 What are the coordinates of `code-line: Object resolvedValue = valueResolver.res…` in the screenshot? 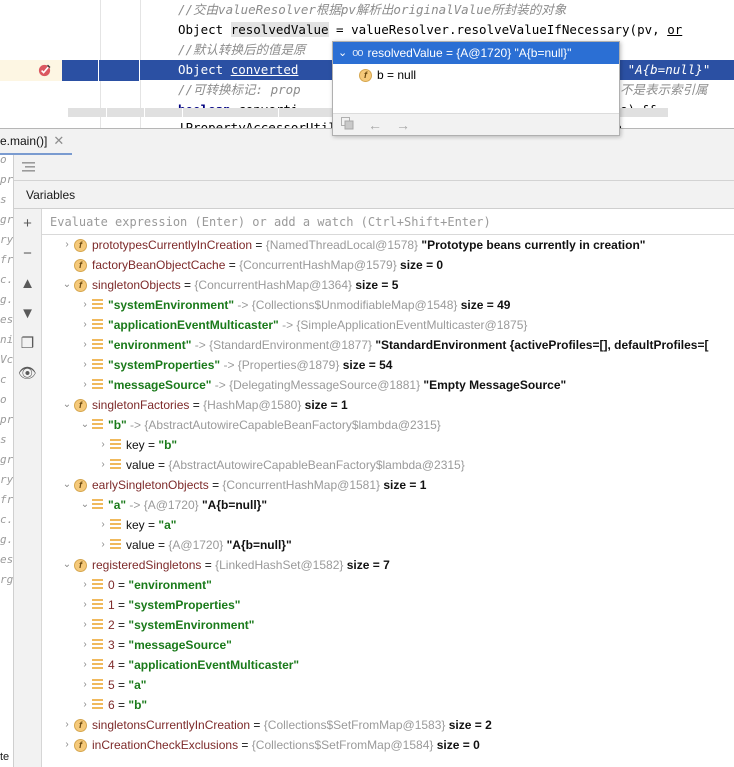 It's located at (437, 30).